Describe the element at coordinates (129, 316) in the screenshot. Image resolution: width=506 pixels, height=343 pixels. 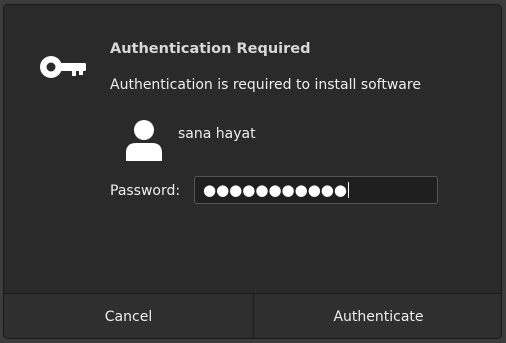
I see `cancel-button: Cancel` at that location.